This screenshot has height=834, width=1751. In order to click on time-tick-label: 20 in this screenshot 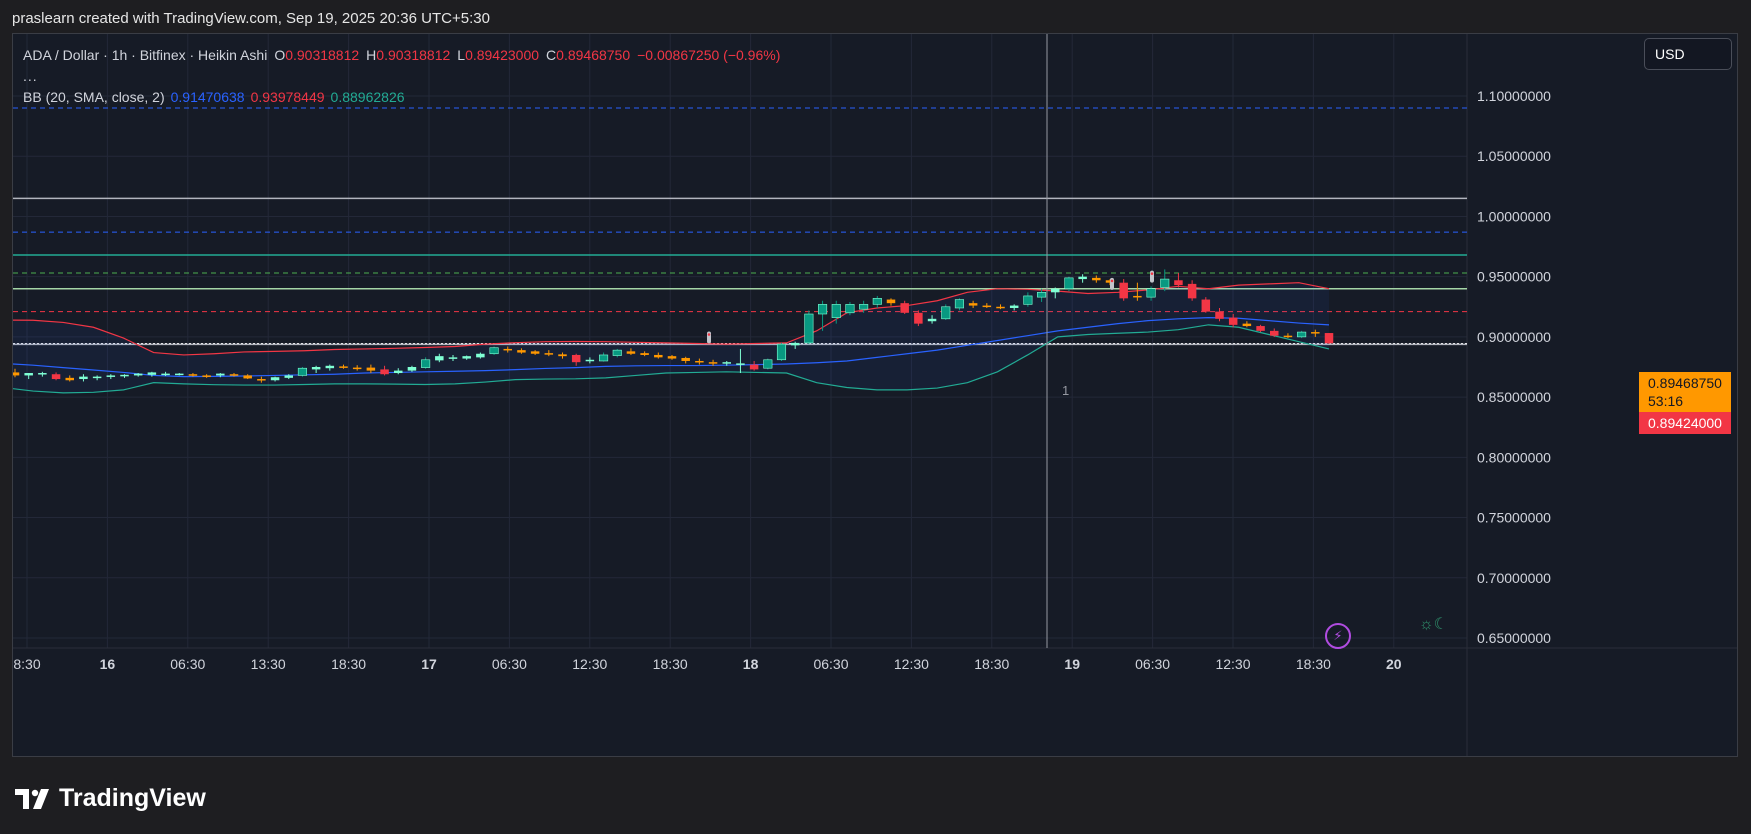, I will do `click(1394, 664)`.